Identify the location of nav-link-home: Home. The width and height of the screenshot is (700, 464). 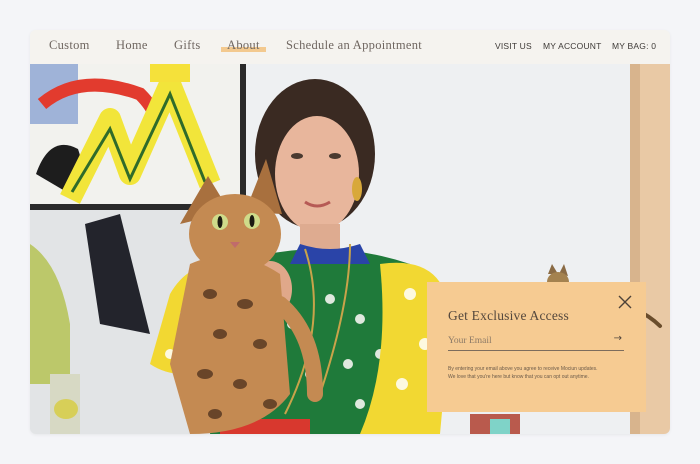
(132, 45).